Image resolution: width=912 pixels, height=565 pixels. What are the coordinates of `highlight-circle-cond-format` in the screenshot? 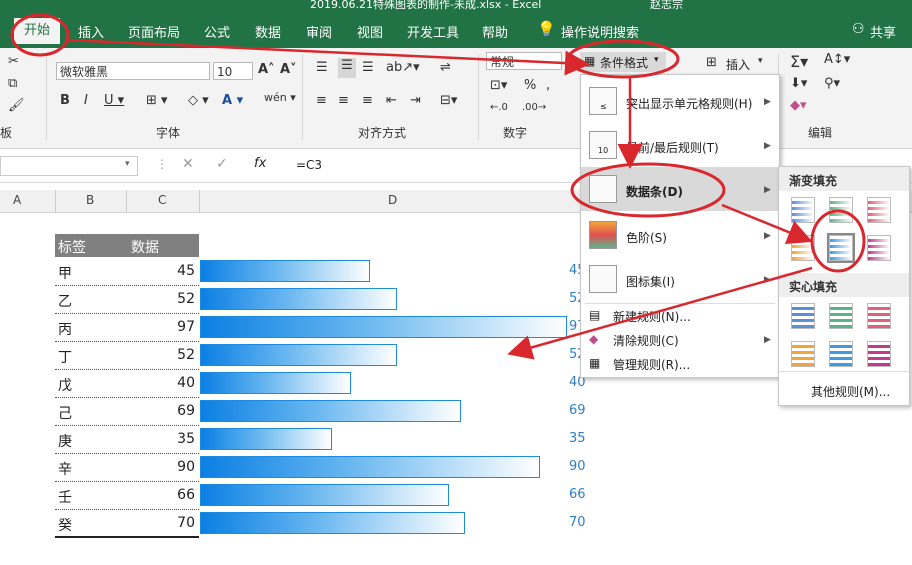 It's located at (623, 59).